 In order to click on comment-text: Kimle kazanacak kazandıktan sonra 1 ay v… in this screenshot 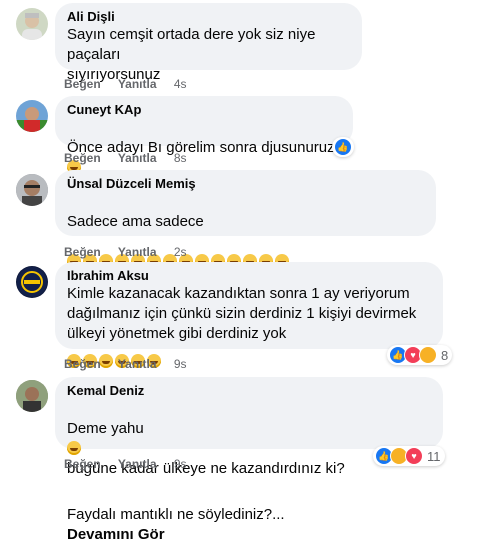, I will do `click(242, 313)`.